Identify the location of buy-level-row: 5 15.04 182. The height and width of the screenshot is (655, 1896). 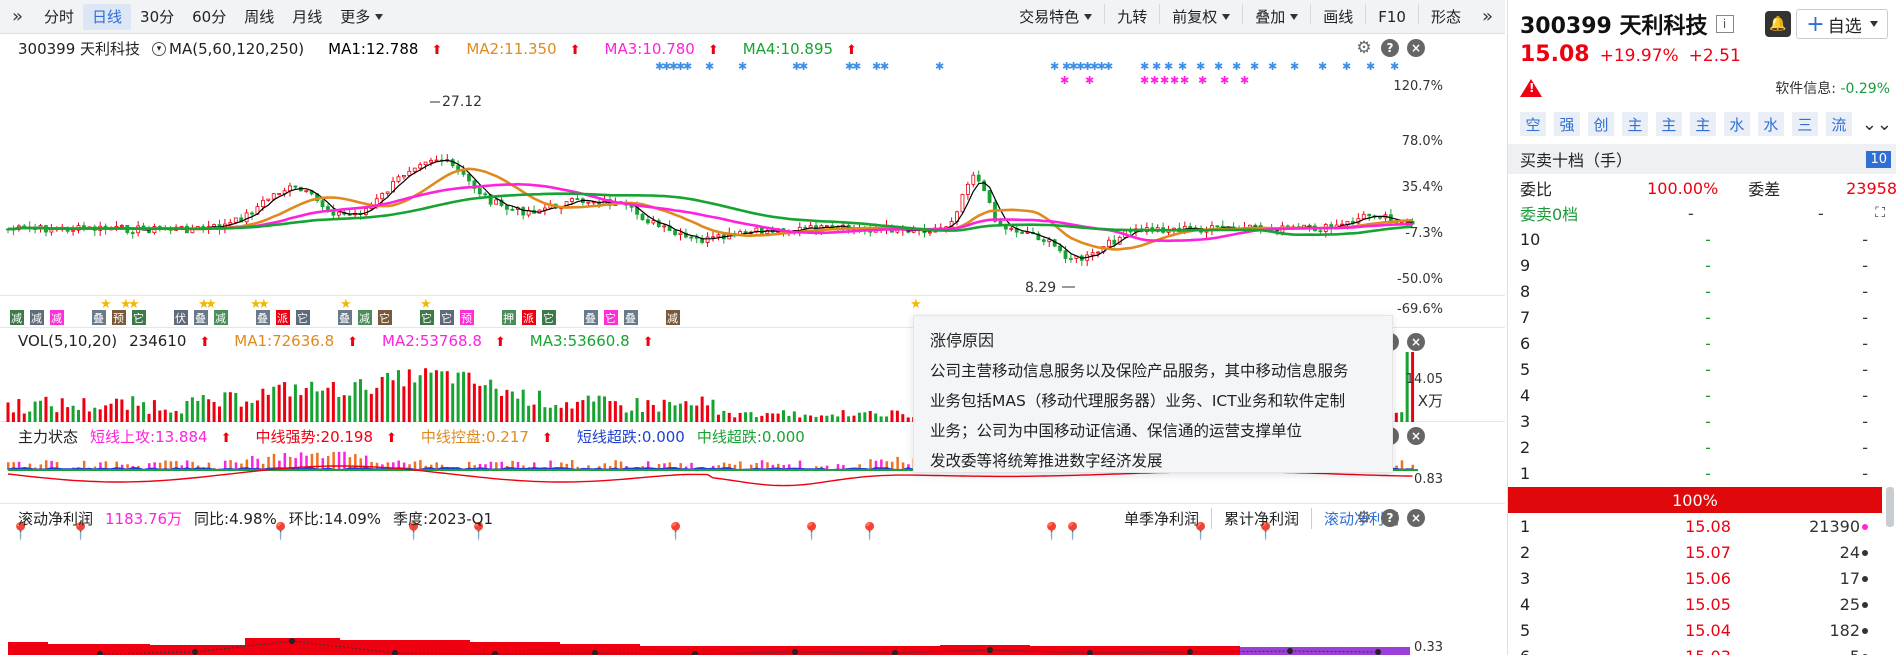
(1702, 630).